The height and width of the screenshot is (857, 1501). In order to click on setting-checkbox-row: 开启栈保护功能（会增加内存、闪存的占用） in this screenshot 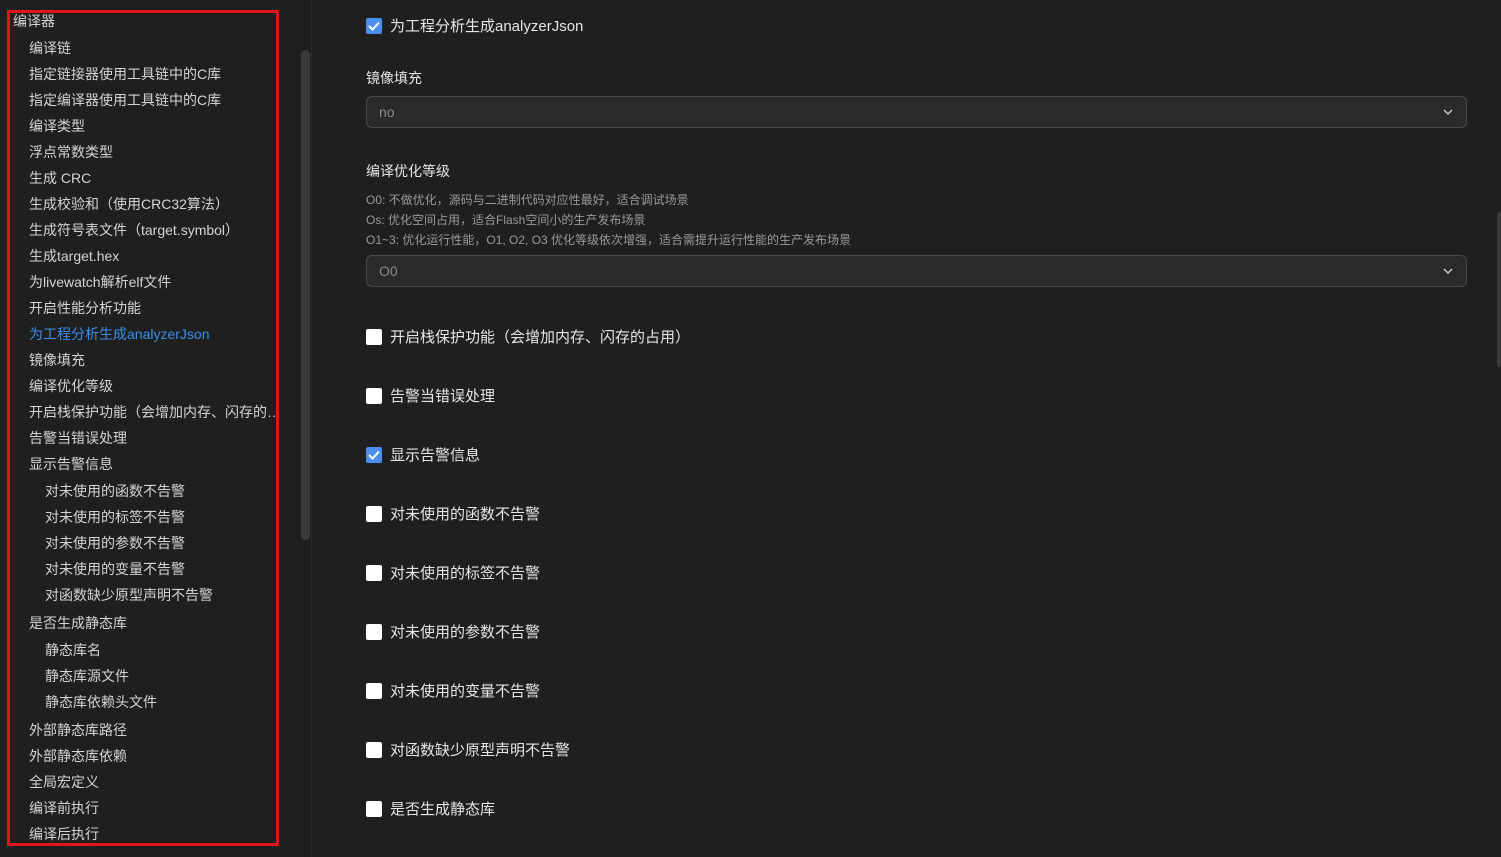, I will do `click(528, 336)`.